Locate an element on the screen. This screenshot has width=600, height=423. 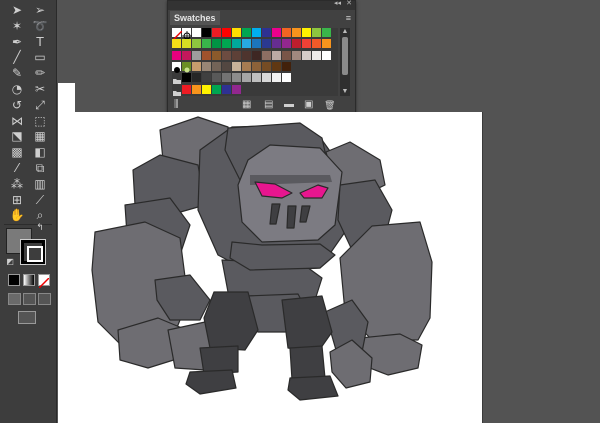
scroll-up-icon: ▲ is located at coordinates (345, 32).